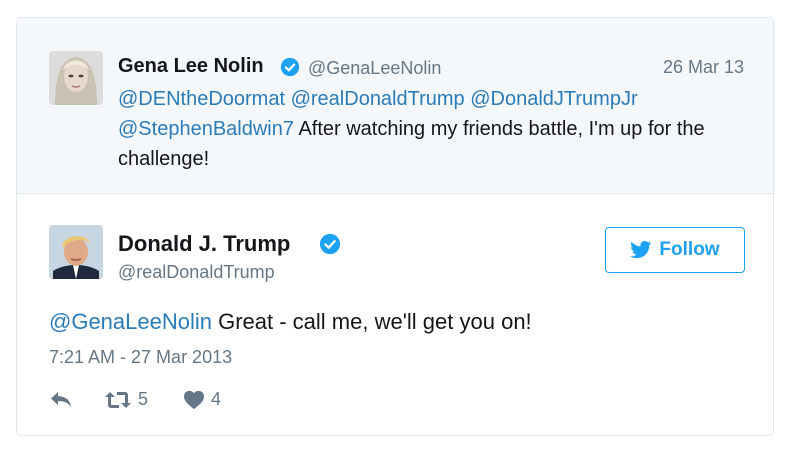 This screenshot has width=798, height=457. Describe the element at coordinates (201, 99) in the screenshot. I see `mention-link: @DENtheDoormat` at that location.